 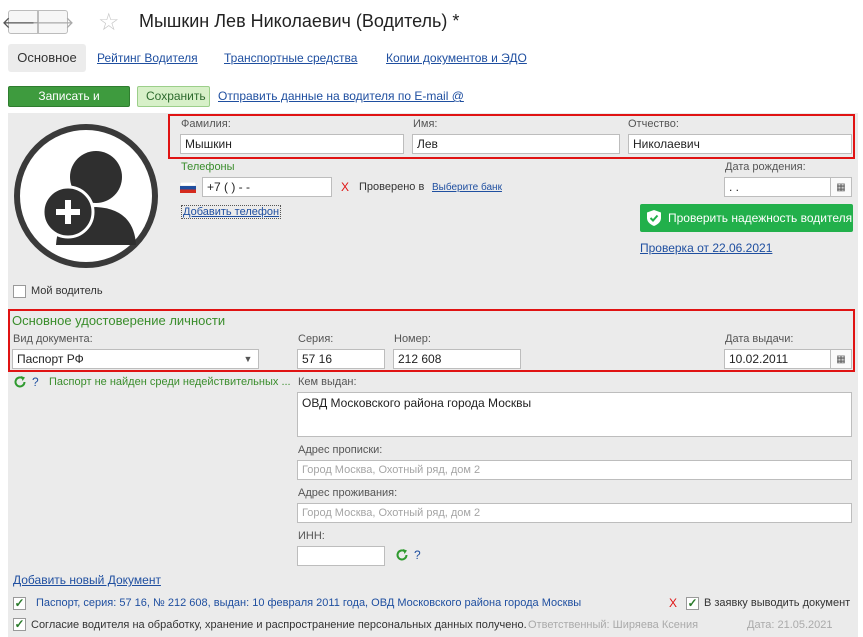 I want to click on reliability-check-link: Проверка от 22.06.2021, so click(x=706, y=248).